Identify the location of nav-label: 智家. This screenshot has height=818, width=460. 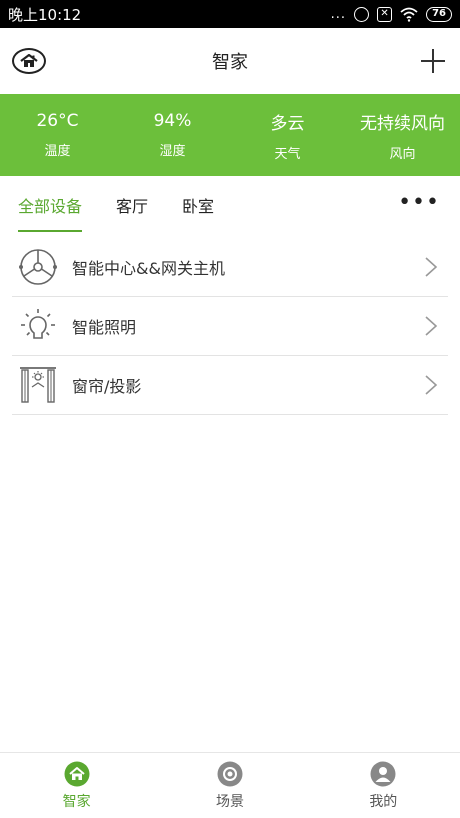
(76, 801).